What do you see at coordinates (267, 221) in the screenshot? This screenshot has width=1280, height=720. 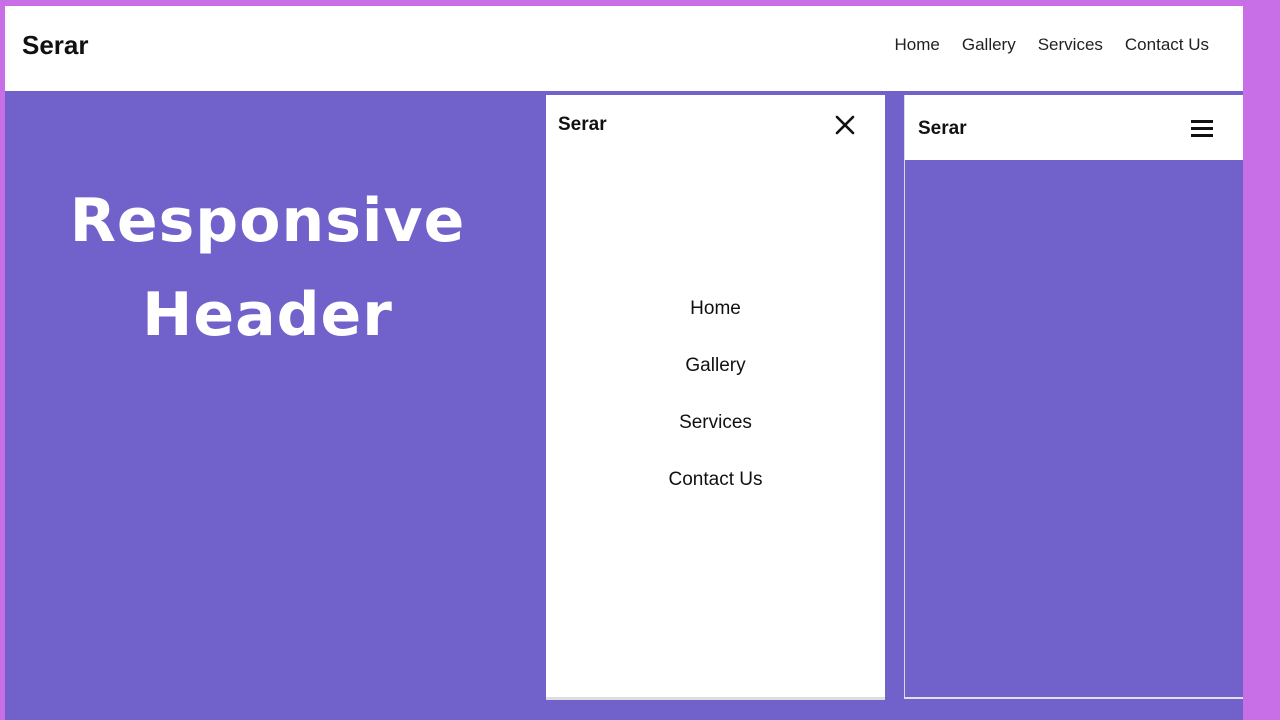 I see `hero-title-line-1: Responsive` at bounding box center [267, 221].